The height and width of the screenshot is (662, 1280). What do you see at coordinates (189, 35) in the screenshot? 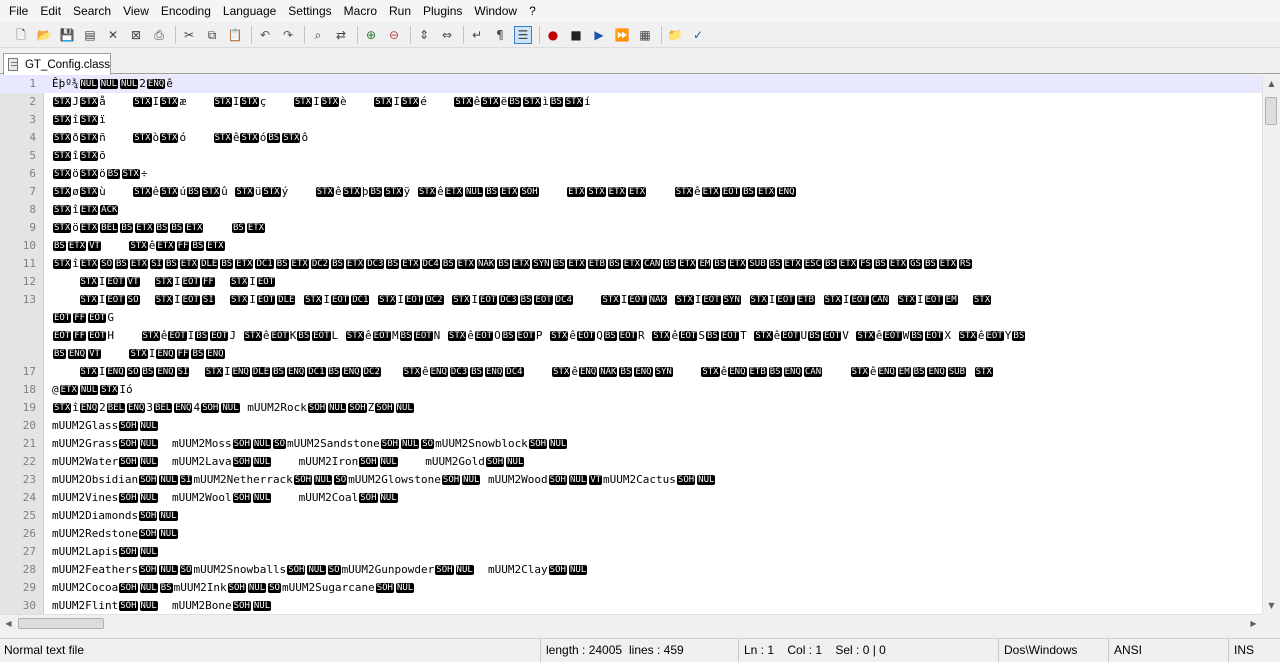
I see `cut-icon: ✂` at bounding box center [189, 35].